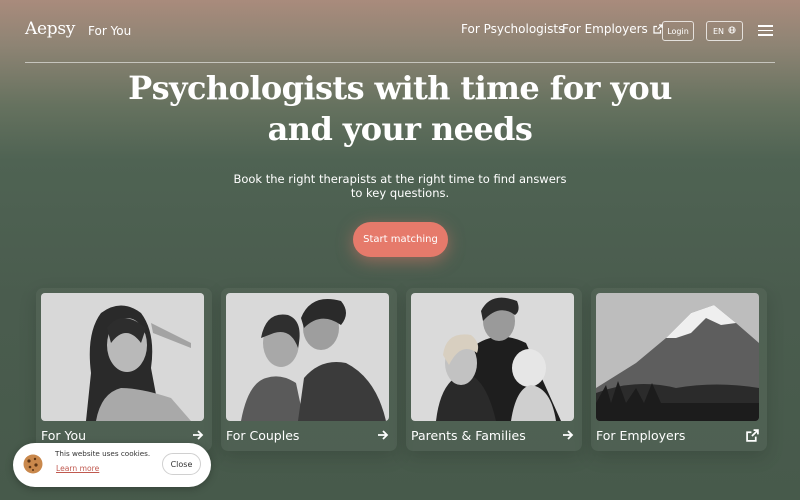 The height and width of the screenshot is (500, 800). I want to click on card-label: For Employers, so click(641, 435).